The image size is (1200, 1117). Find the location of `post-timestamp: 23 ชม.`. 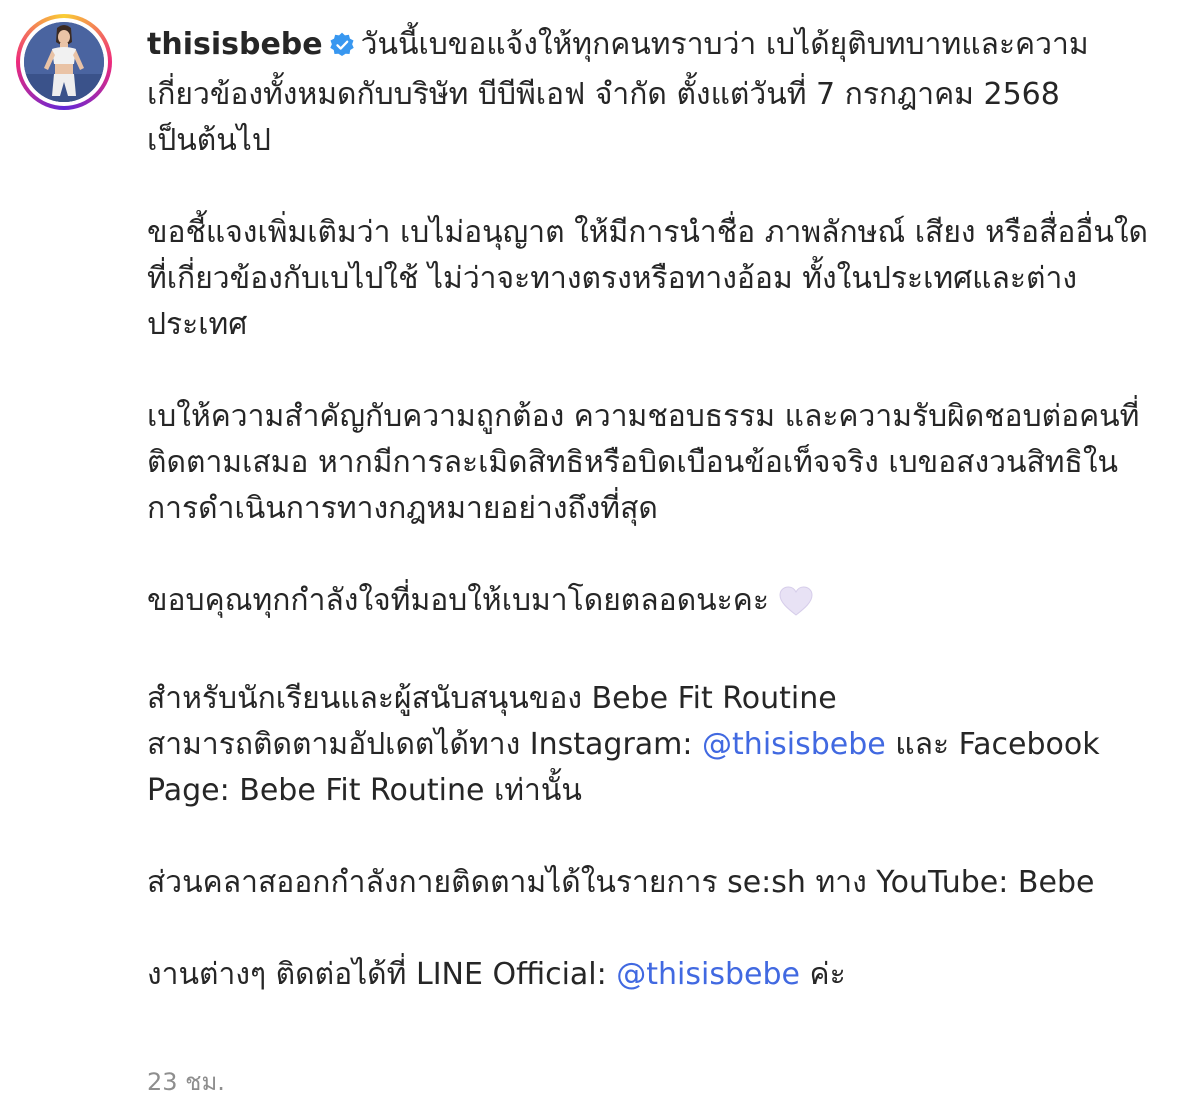

post-timestamp: 23 ชม. is located at coordinates (186, 1081).